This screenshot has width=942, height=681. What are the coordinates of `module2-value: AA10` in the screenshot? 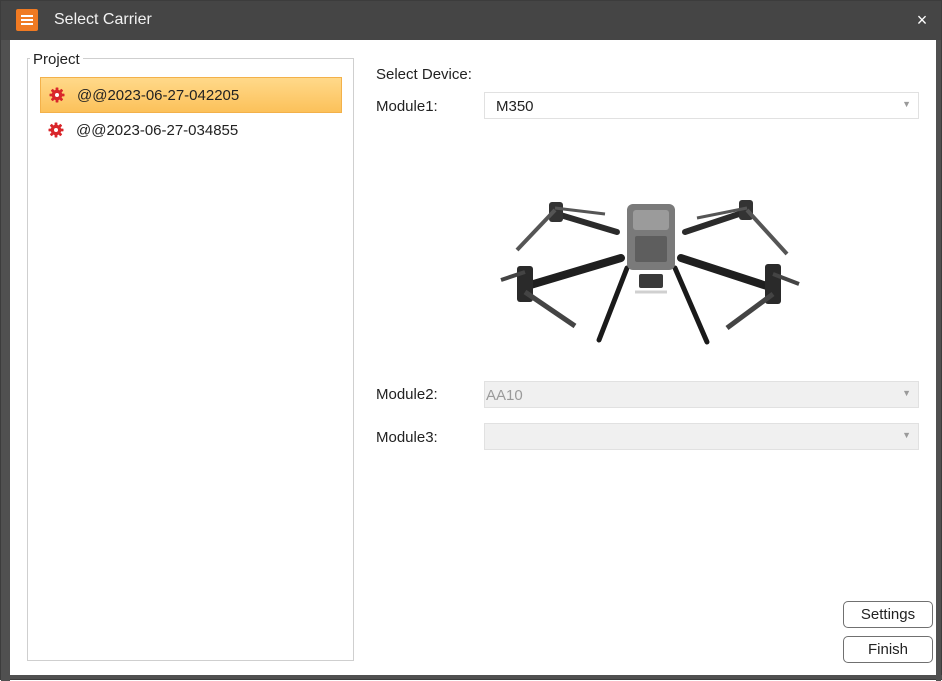 It's located at (504, 395).